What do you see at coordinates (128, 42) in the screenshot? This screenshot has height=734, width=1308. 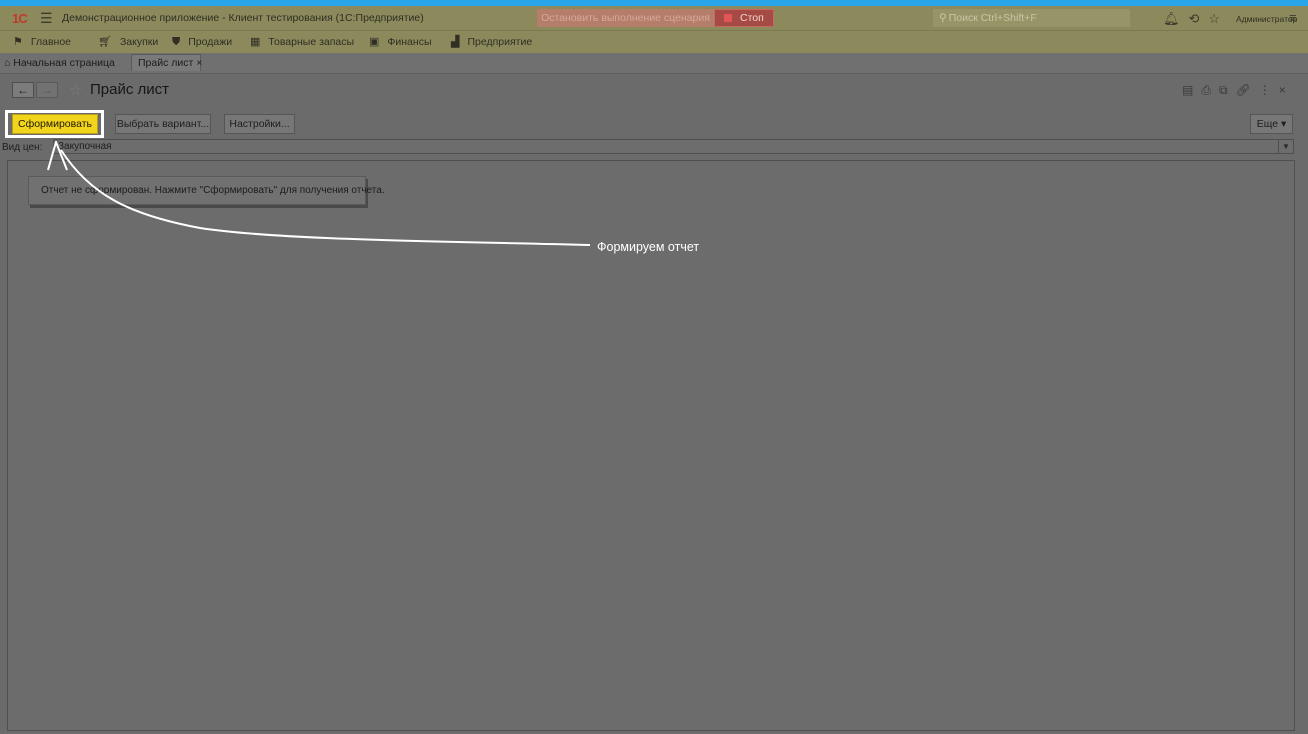 I see `section-purchases: 🛒︎ Закупки` at bounding box center [128, 42].